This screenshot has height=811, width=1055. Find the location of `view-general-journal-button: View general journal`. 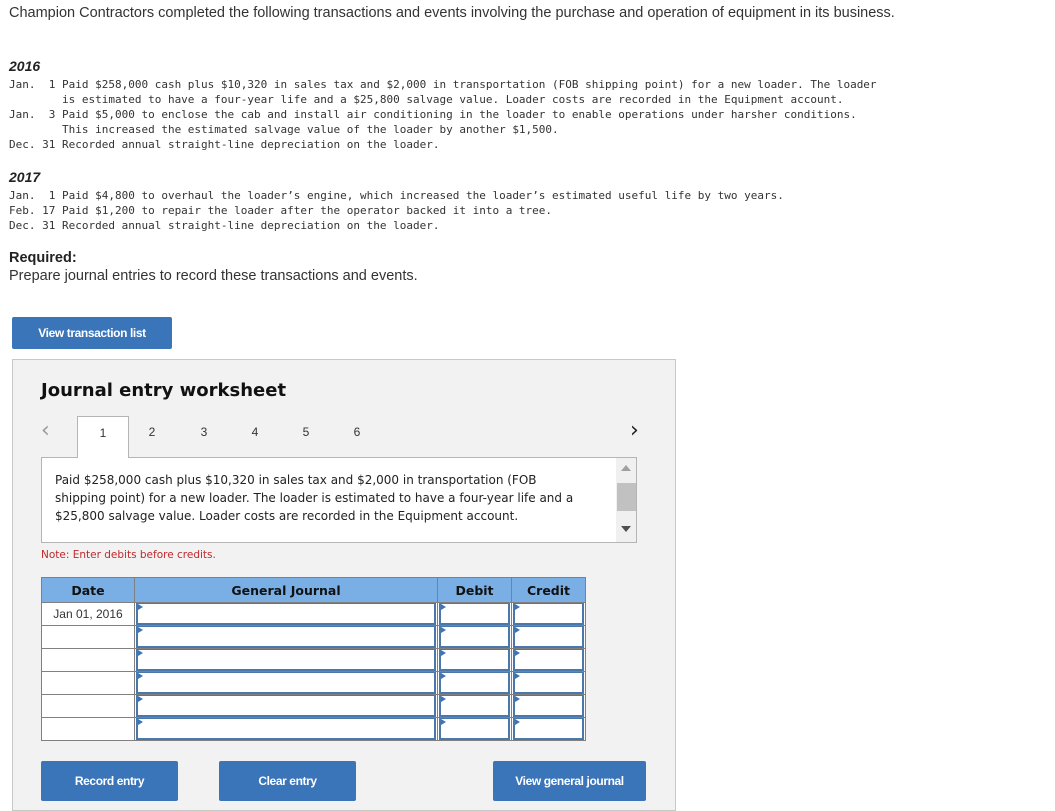

view-general-journal-button: View general journal is located at coordinates (569, 781).